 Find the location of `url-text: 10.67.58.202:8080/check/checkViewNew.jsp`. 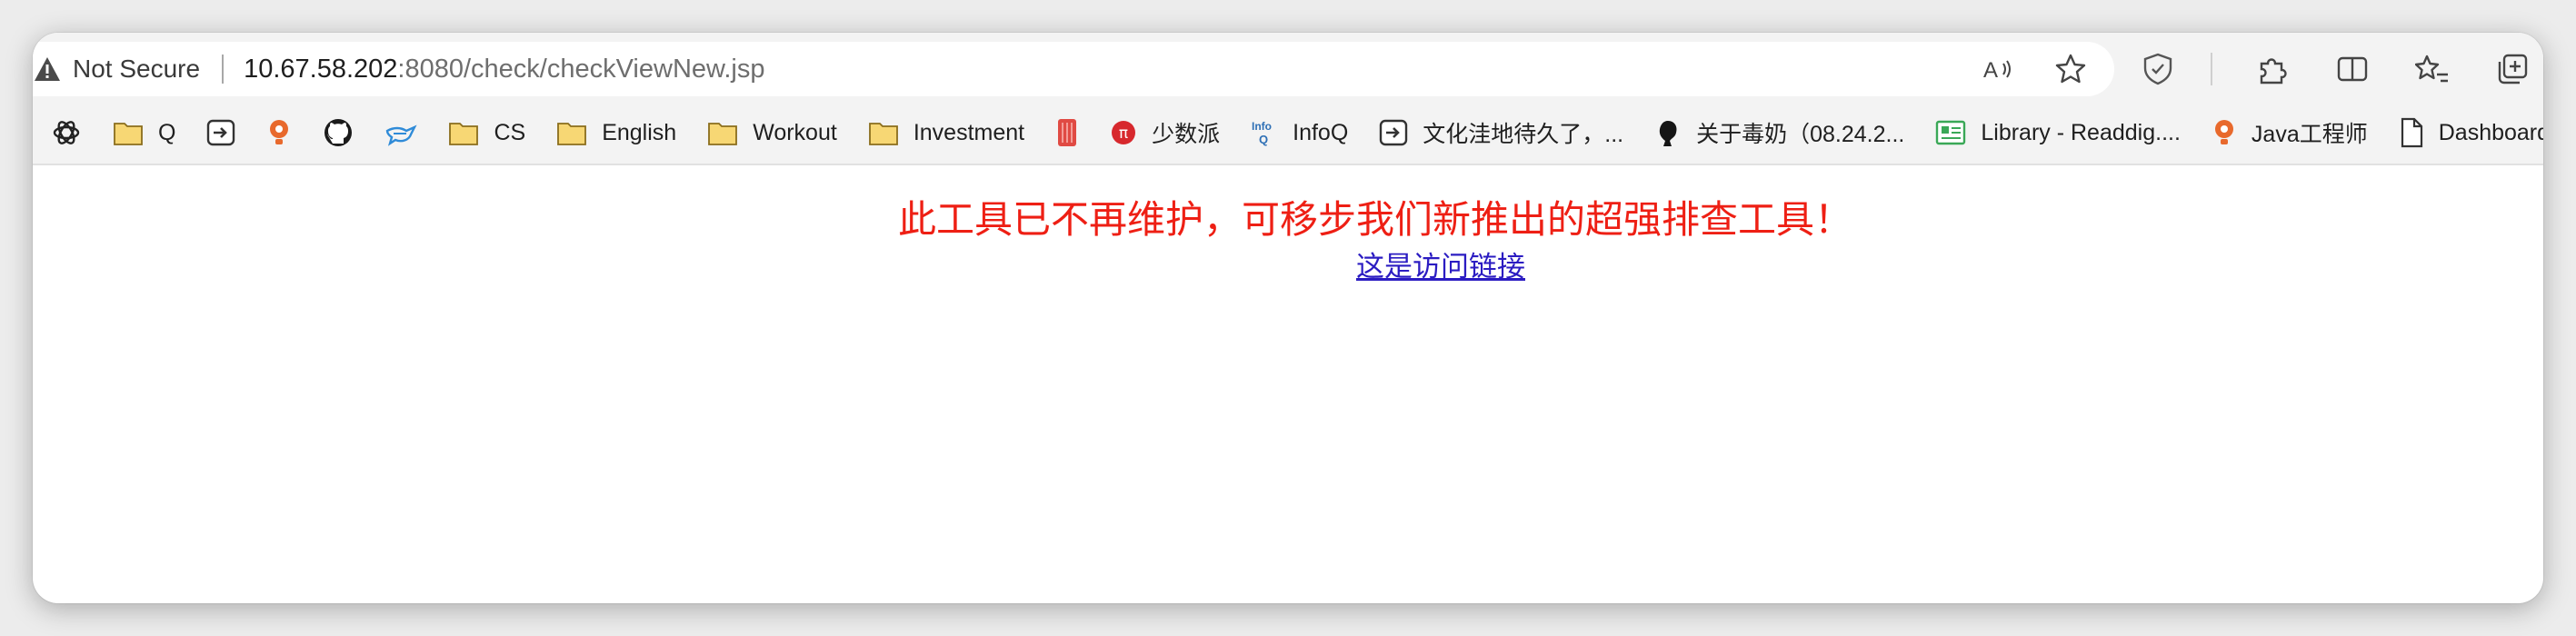

url-text: 10.67.58.202:8080/check/checkViewNew.jsp is located at coordinates (504, 69).